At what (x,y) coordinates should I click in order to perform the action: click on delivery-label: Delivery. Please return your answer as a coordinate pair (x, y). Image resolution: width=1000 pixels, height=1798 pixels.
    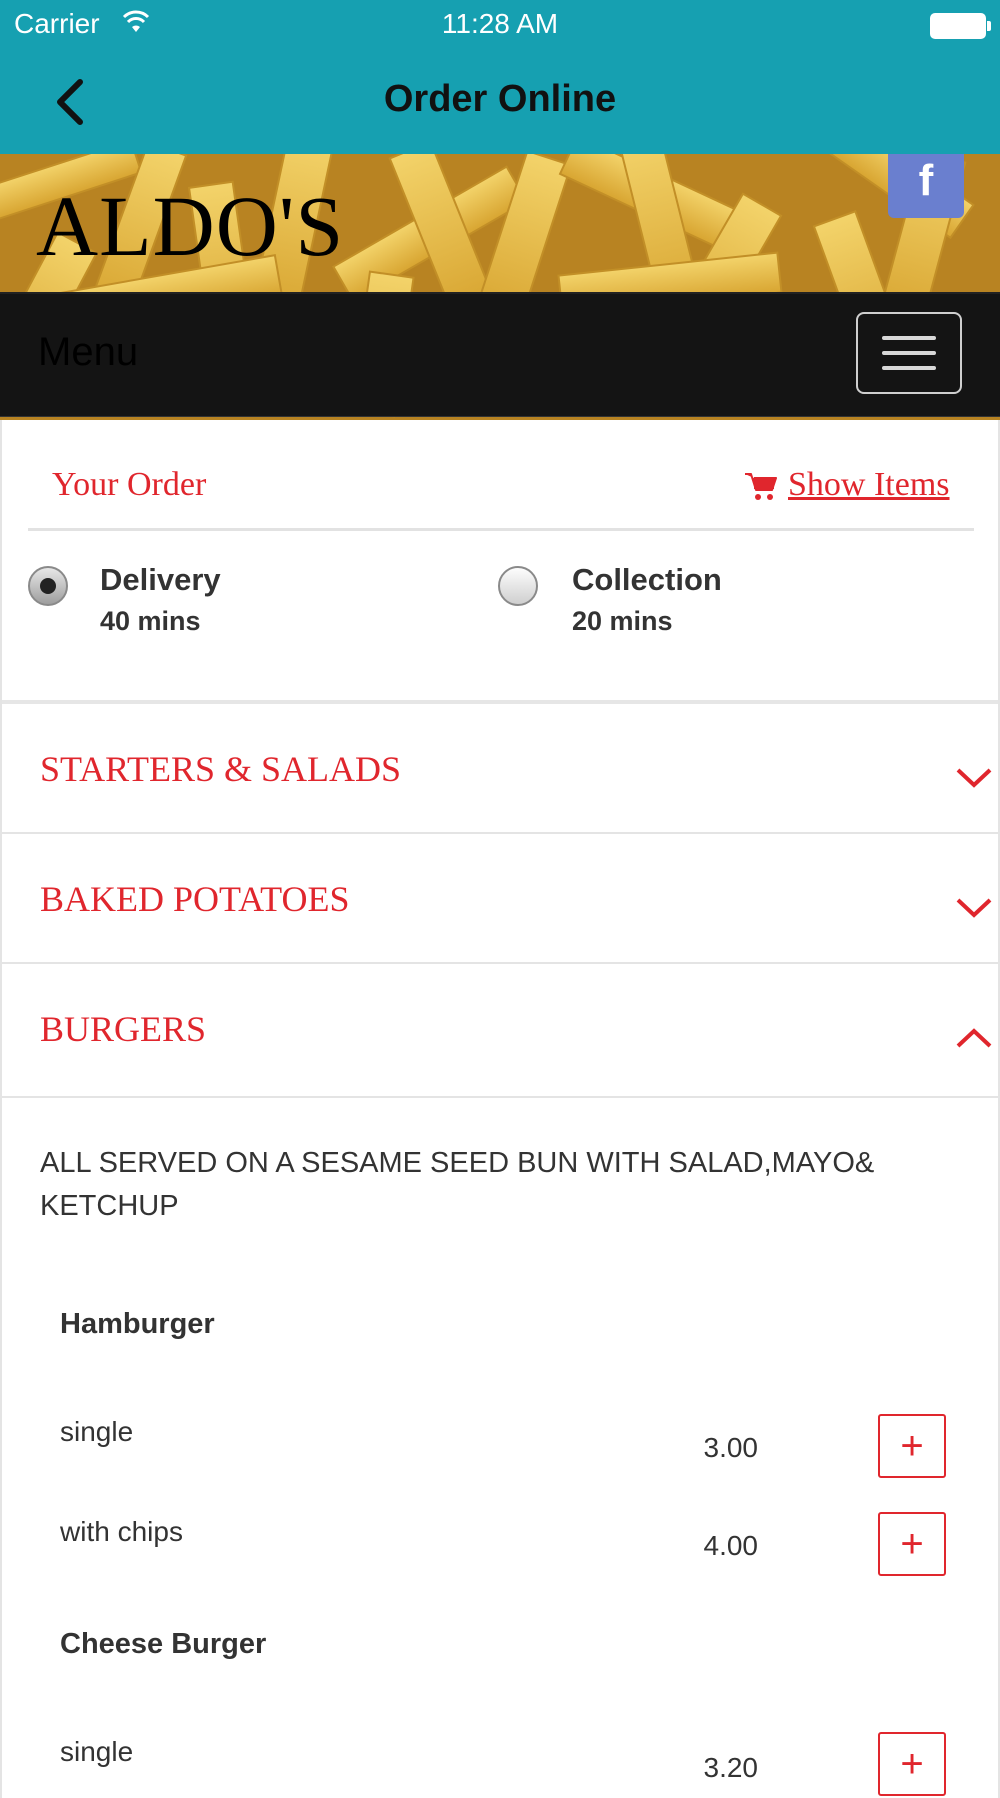
    Looking at the image, I should click on (160, 579).